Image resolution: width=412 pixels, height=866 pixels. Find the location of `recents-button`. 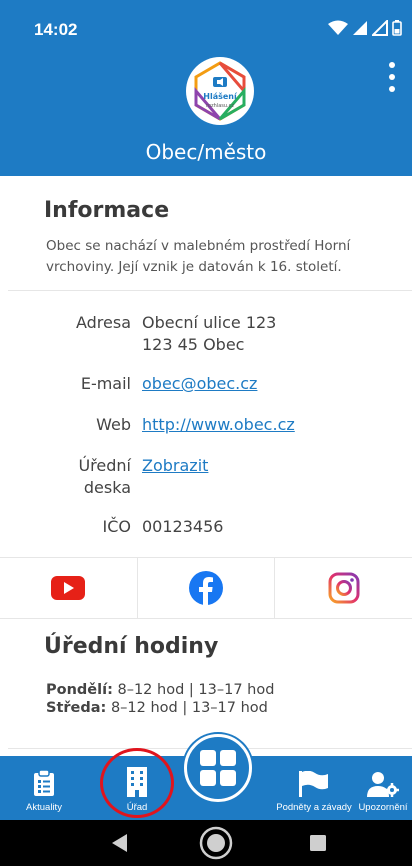

recents-button is located at coordinates (318, 843).